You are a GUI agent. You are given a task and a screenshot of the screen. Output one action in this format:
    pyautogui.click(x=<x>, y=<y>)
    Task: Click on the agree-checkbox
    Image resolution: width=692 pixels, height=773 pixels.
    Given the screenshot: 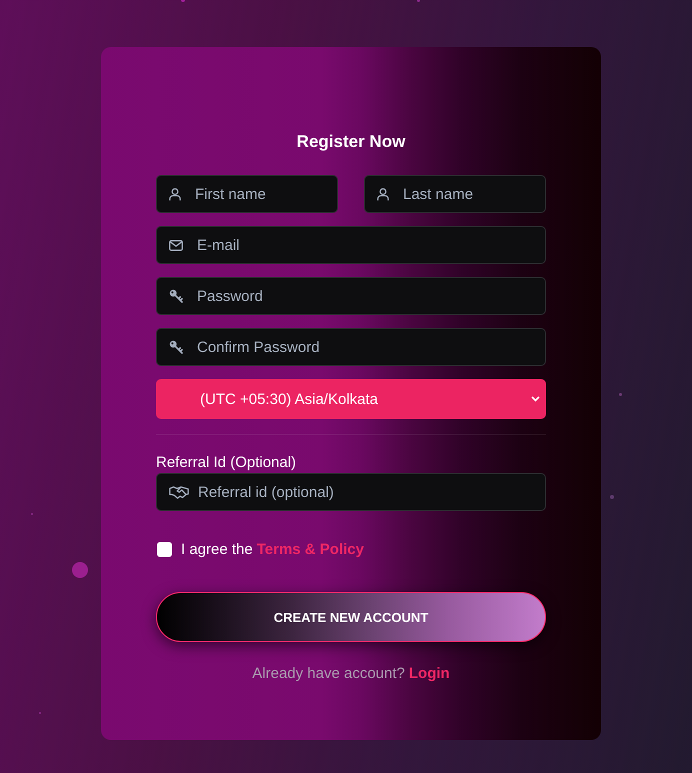 What is the action you would take?
    pyautogui.click(x=164, y=549)
    